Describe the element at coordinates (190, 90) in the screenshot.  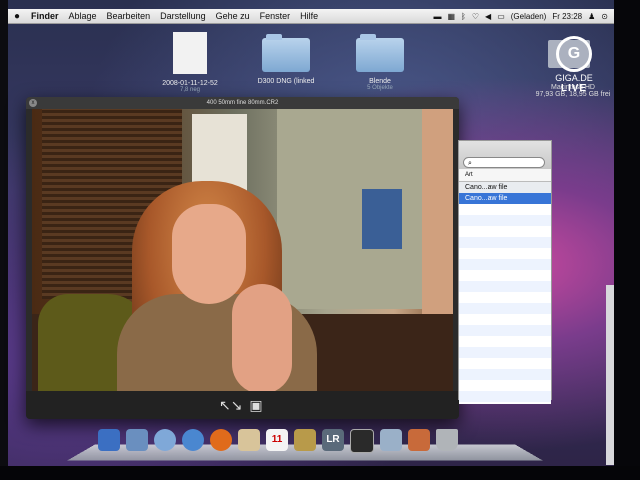
I see `desktop-item-sublabel: 7,8 neg` at that location.